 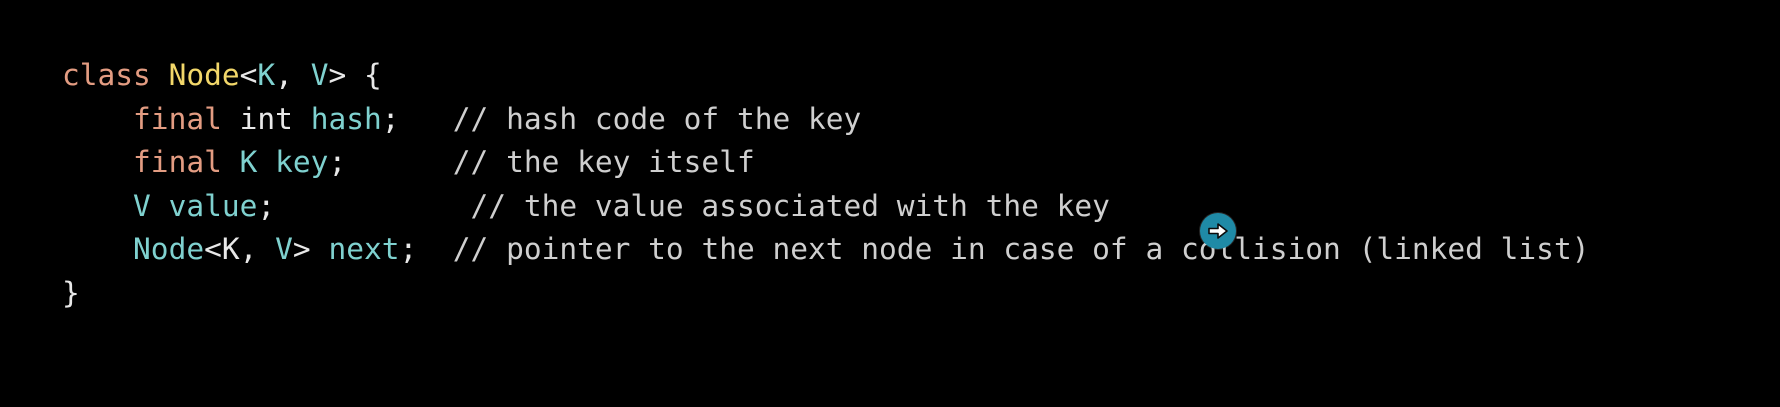 What do you see at coordinates (248, 162) in the screenshot?
I see `type-k: K` at bounding box center [248, 162].